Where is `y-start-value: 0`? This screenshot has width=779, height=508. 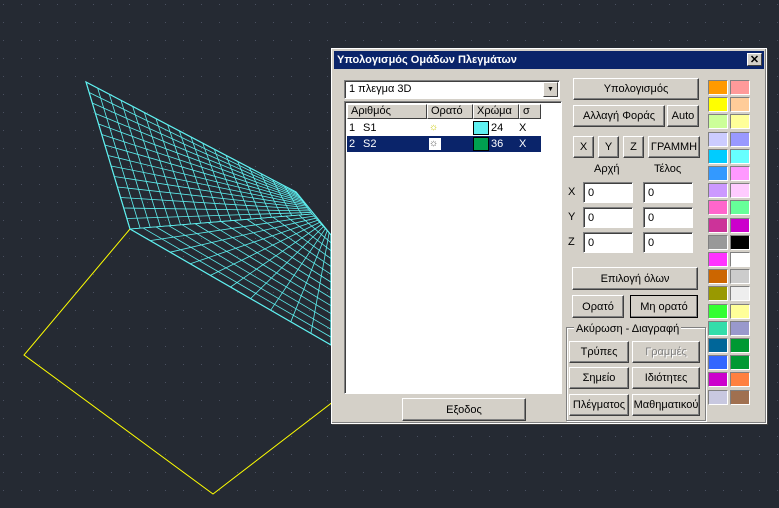
y-start-value: 0 is located at coordinates (591, 218).